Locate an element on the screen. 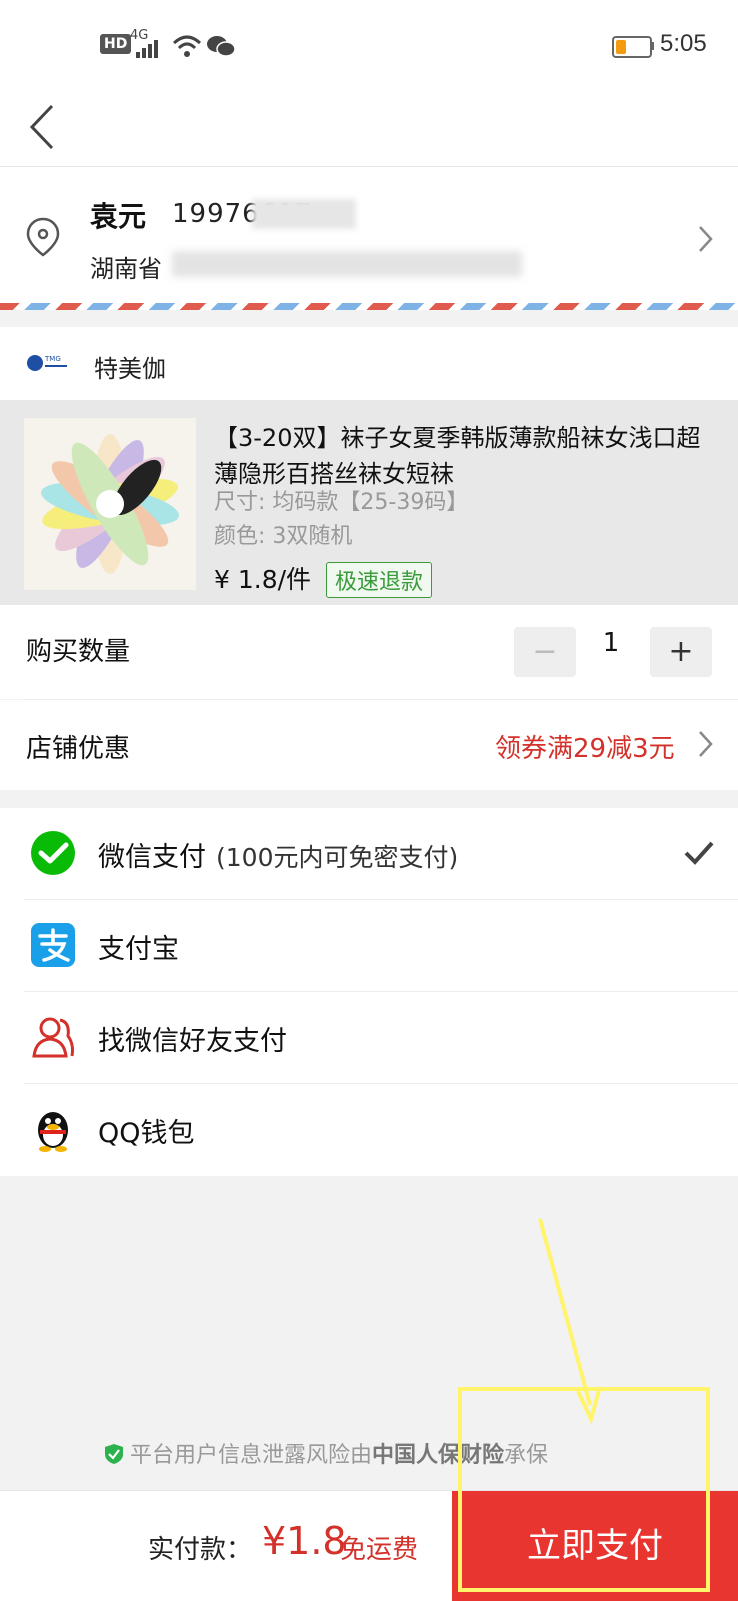 The image size is (738, 1601). payment-option-qq: QQ钱包 is located at coordinates (369, 1130).